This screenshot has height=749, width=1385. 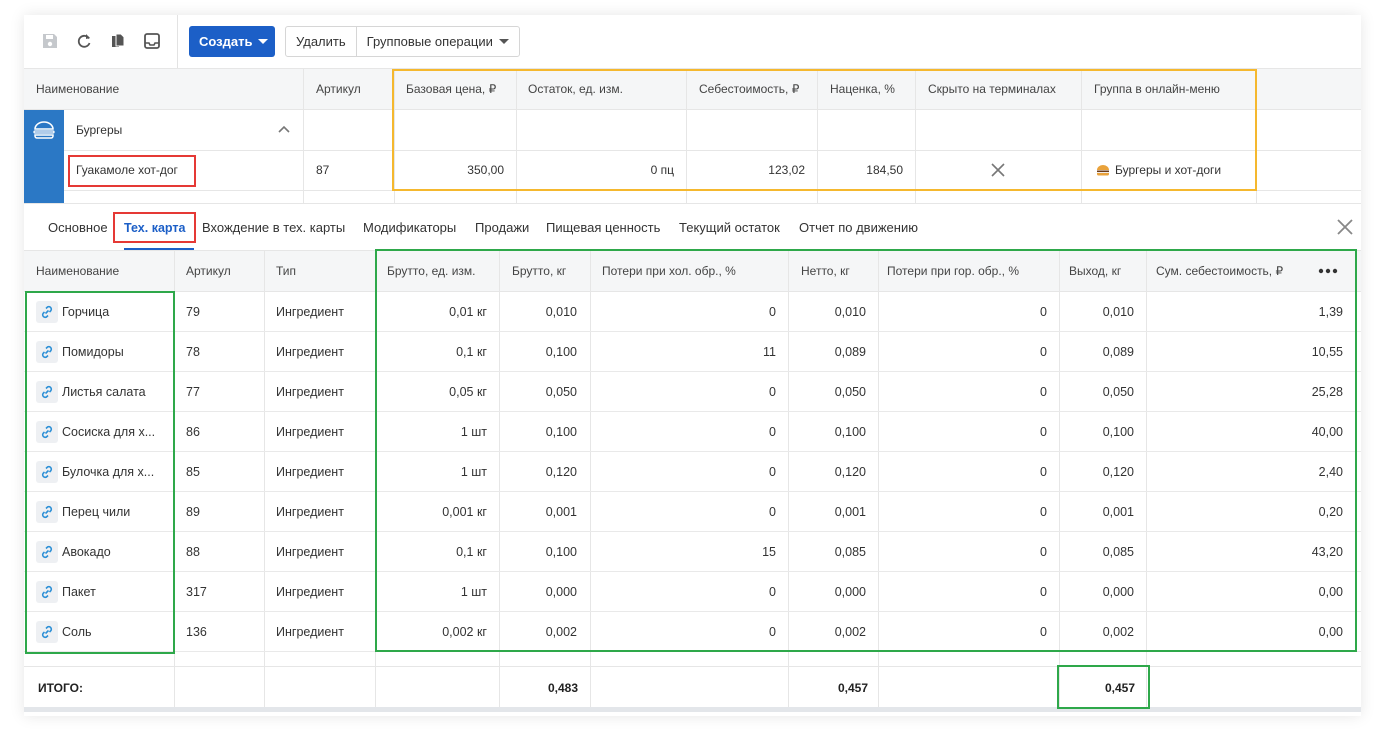 I want to click on close-panel-icon, so click(x=1345, y=227).